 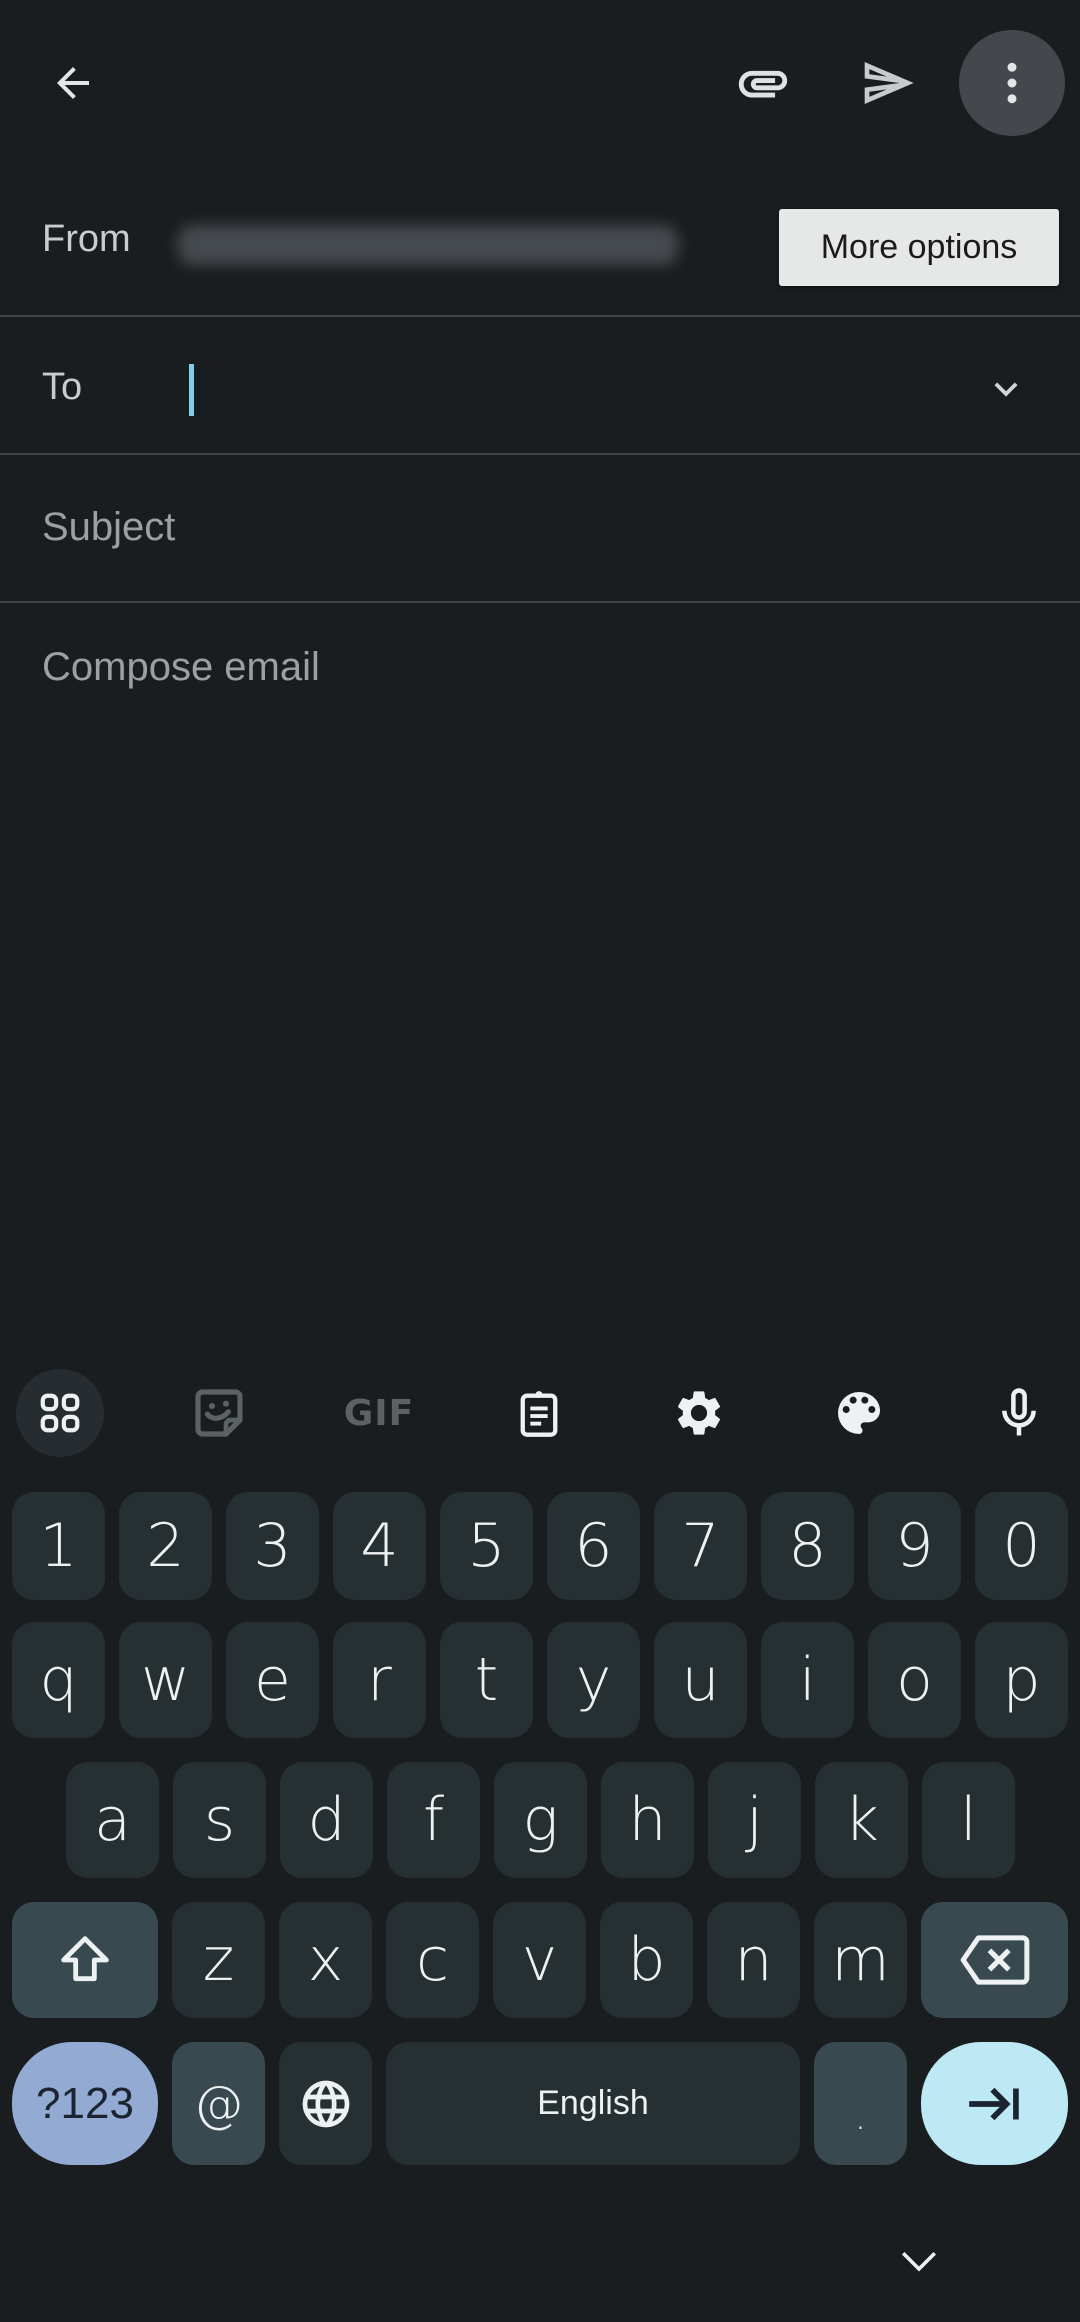 I want to click on letter-key-v: v, so click(x=539, y=1960).